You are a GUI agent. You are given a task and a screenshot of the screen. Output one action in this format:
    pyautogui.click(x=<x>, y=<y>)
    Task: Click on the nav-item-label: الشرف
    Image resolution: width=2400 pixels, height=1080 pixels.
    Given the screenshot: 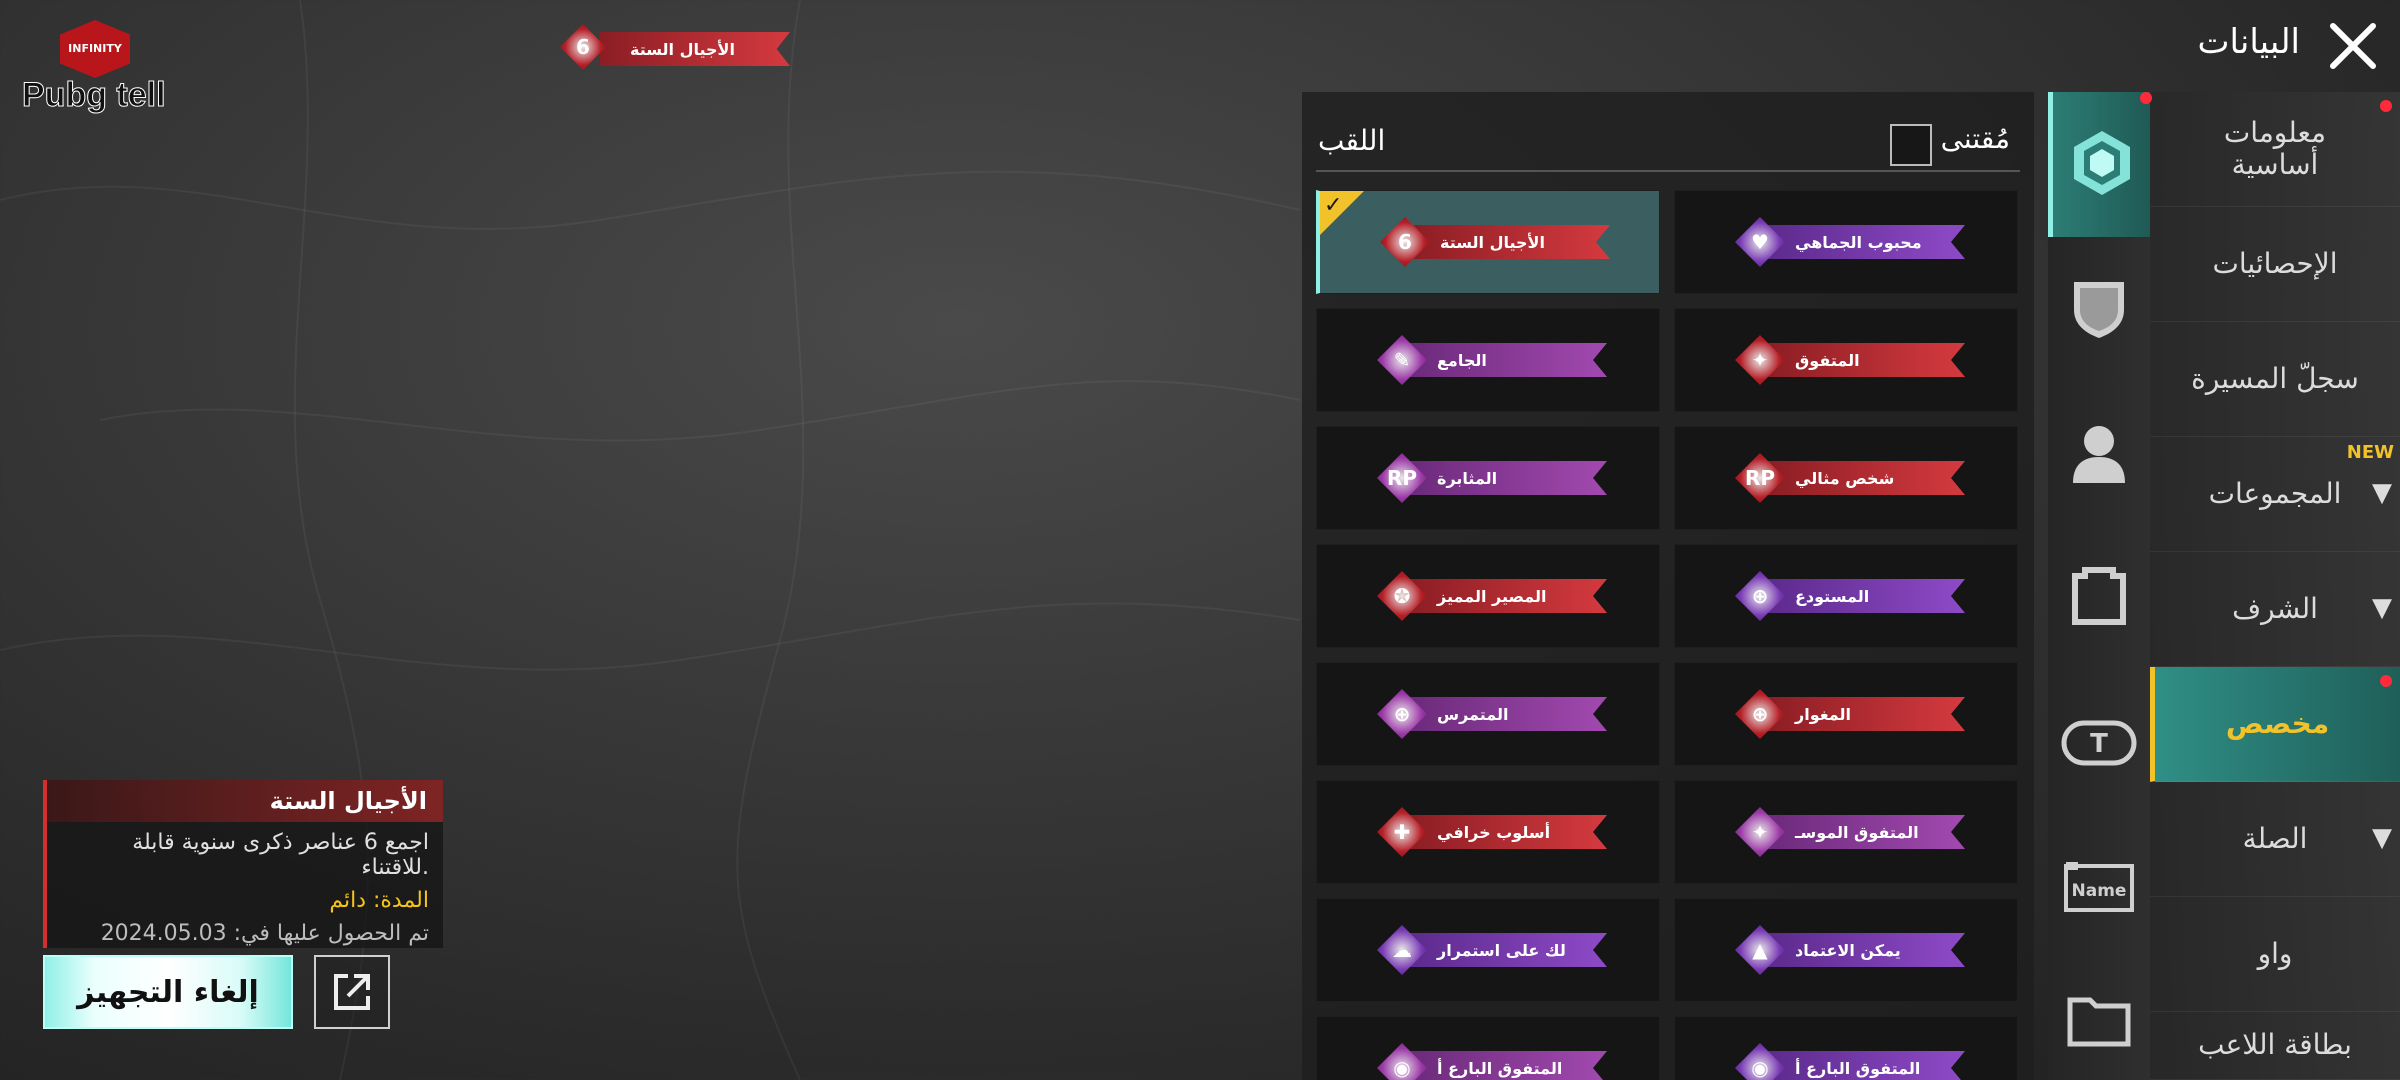 What is the action you would take?
    pyautogui.click(x=2275, y=608)
    